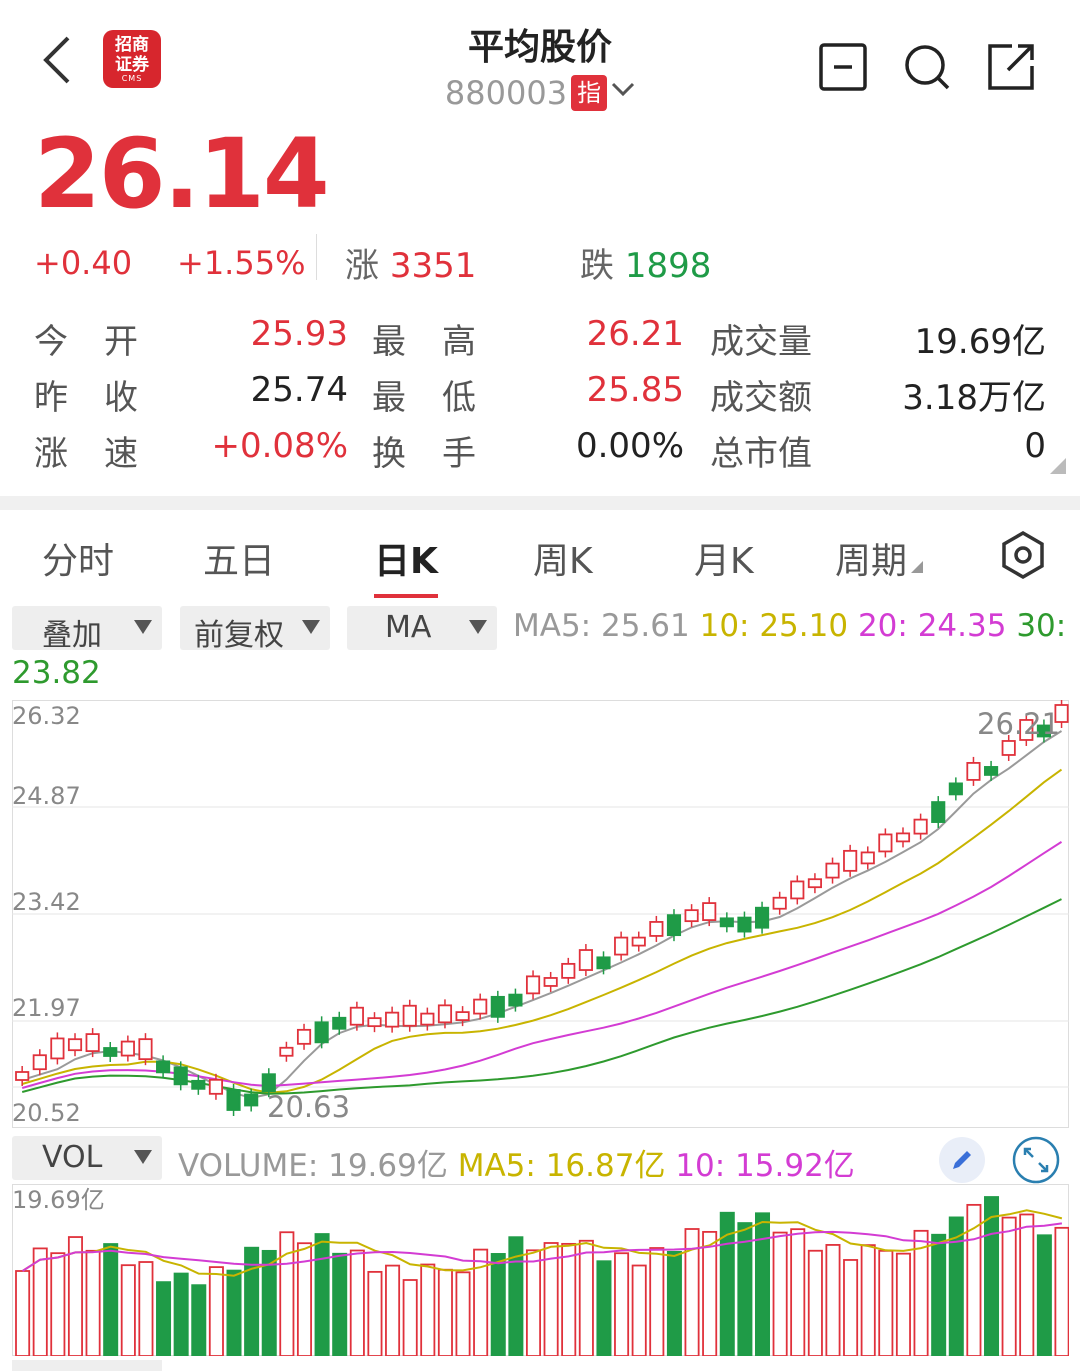  Describe the element at coordinates (46, 796) in the screenshot. I see `y-axis-tick: 24.87` at that location.